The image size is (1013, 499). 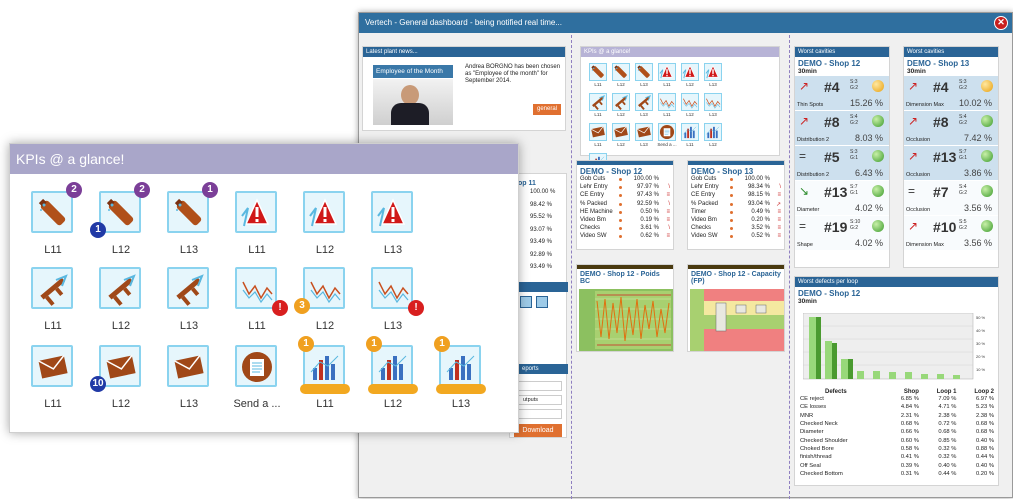 I want to click on cavity-row: ↘ #13 S:7 G:1 Diameter 4.02 %, so click(x=842, y=197).